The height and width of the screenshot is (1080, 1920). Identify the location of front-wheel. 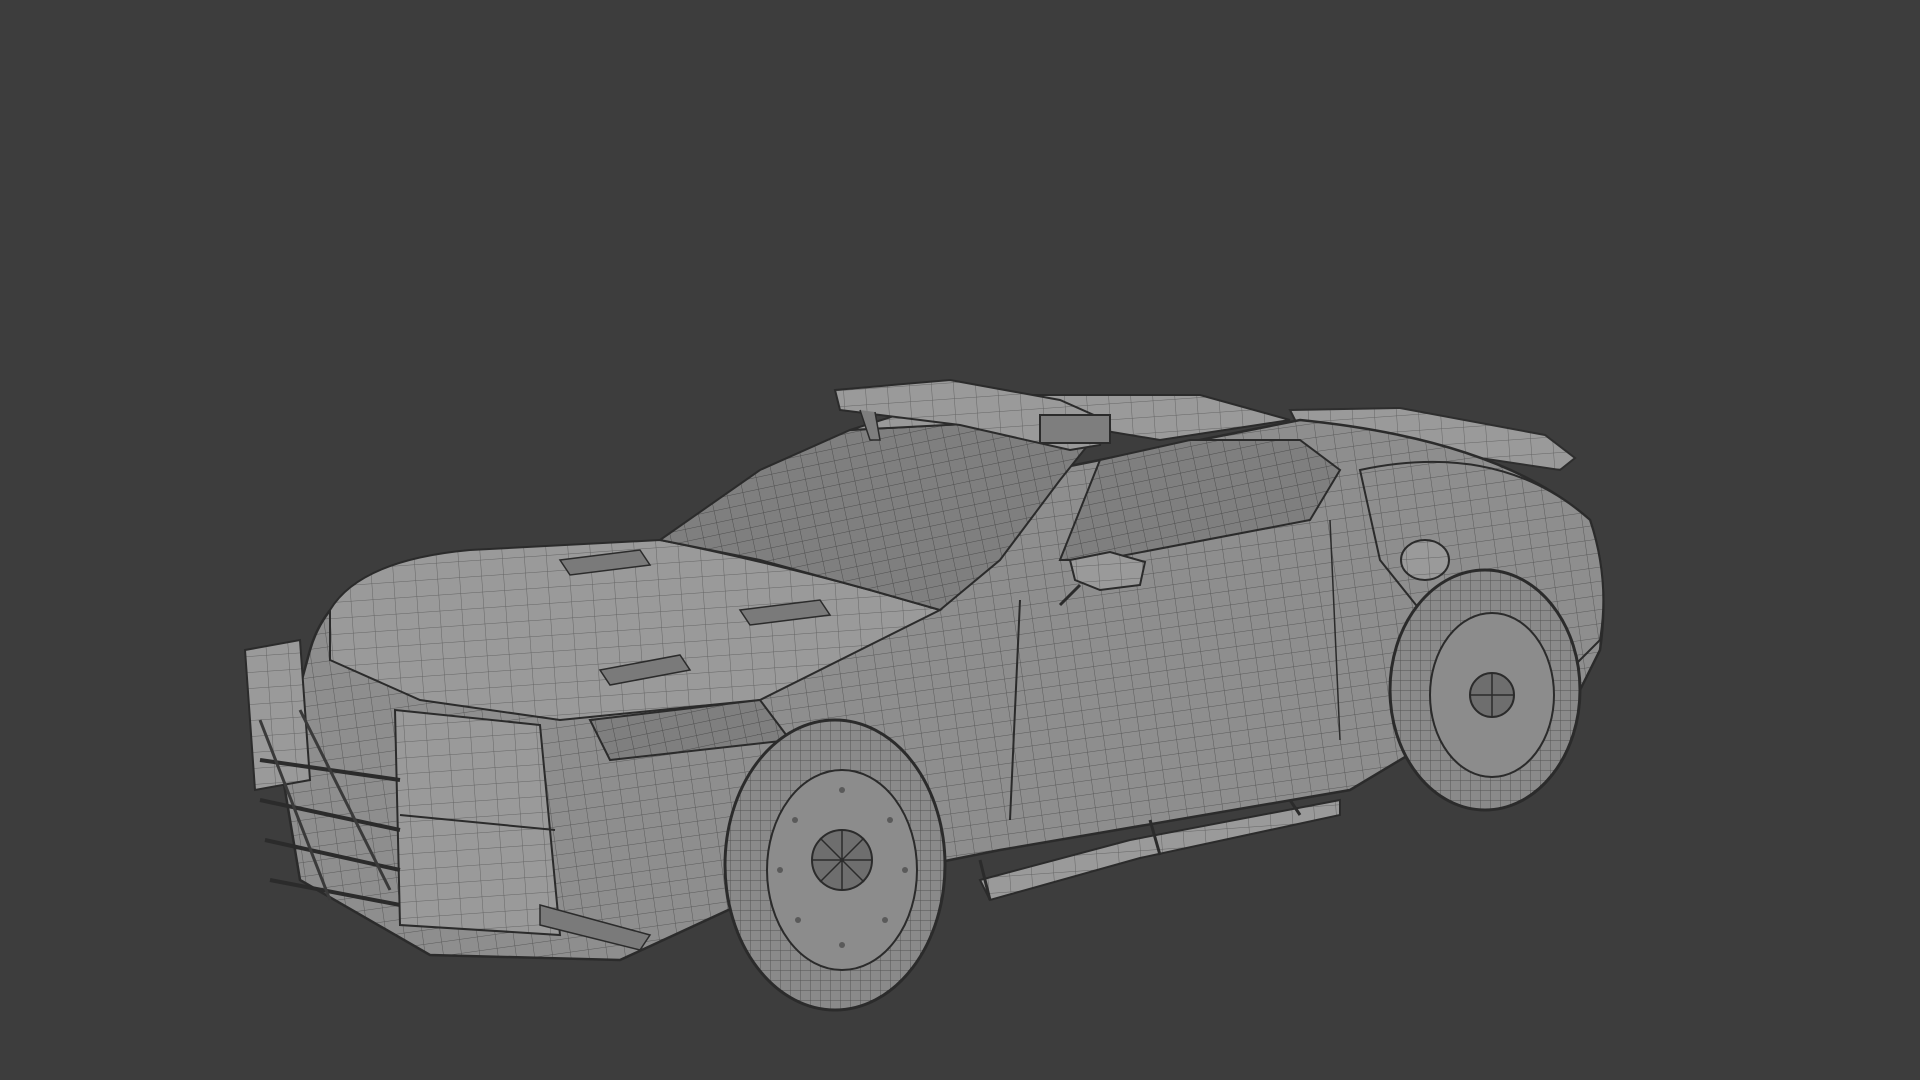
(835, 865).